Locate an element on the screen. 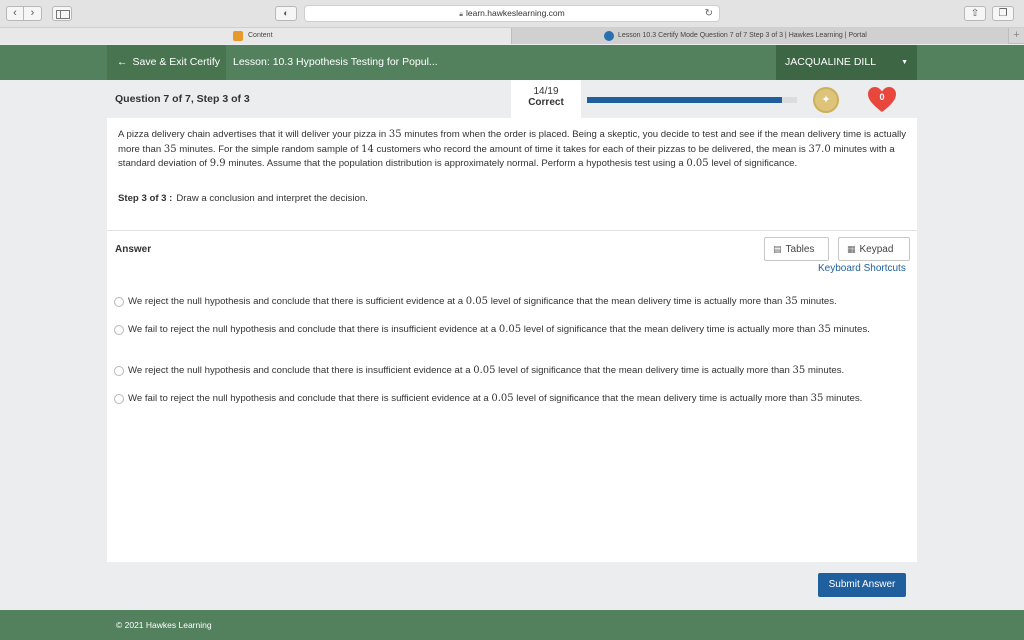  progress-bar is located at coordinates (692, 100).